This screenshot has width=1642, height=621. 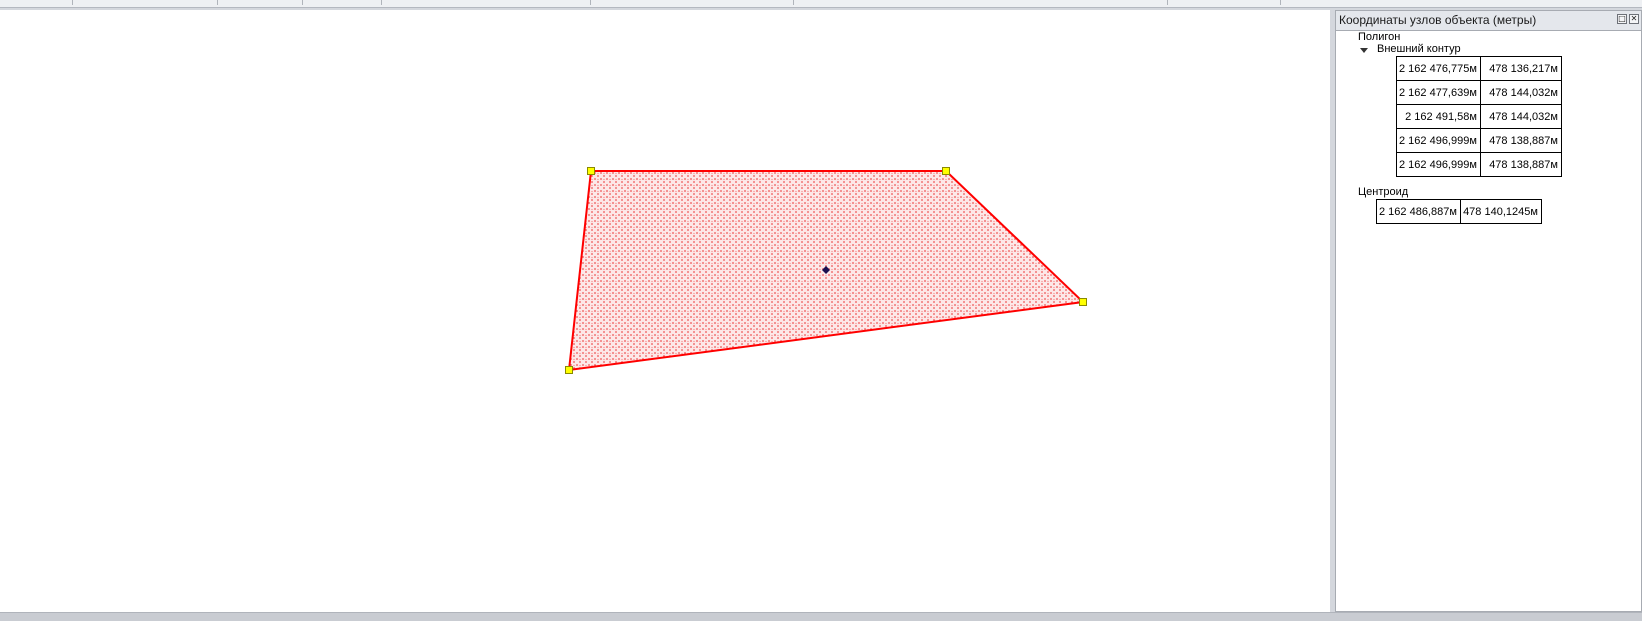 I want to click on geometry-type-label: Полигон, so click(x=1379, y=37).